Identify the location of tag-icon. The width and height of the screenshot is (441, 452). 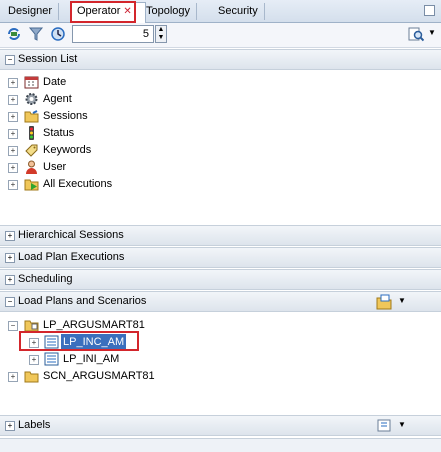
(31, 150).